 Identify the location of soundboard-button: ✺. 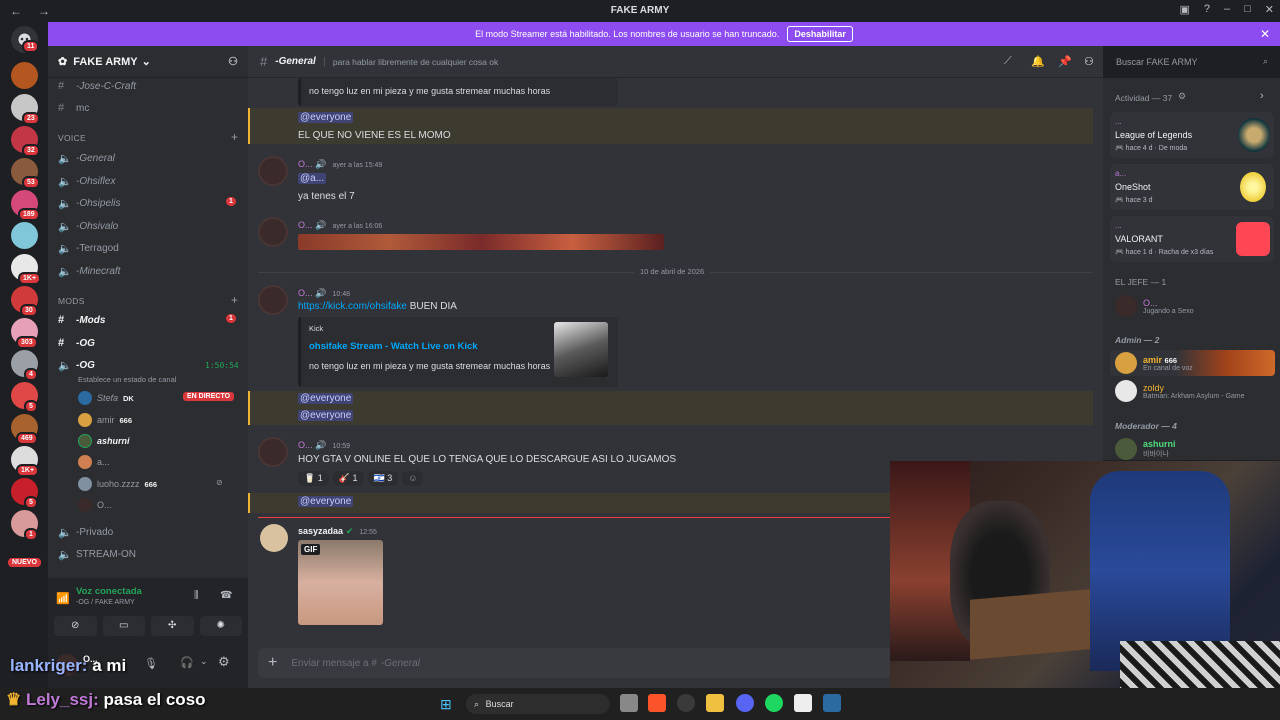
(220, 626).